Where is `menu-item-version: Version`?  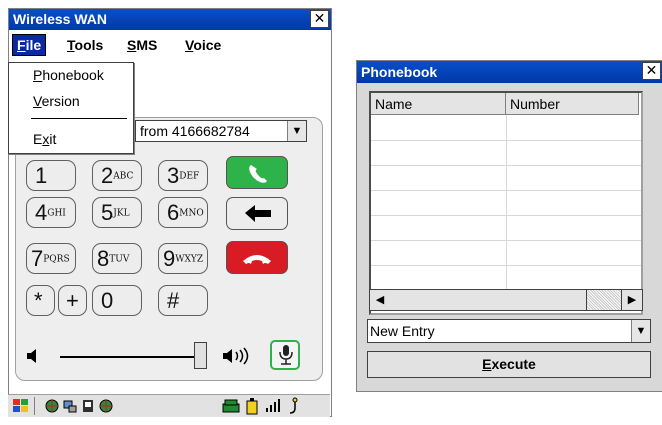
menu-item-version: Version is located at coordinates (56, 101).